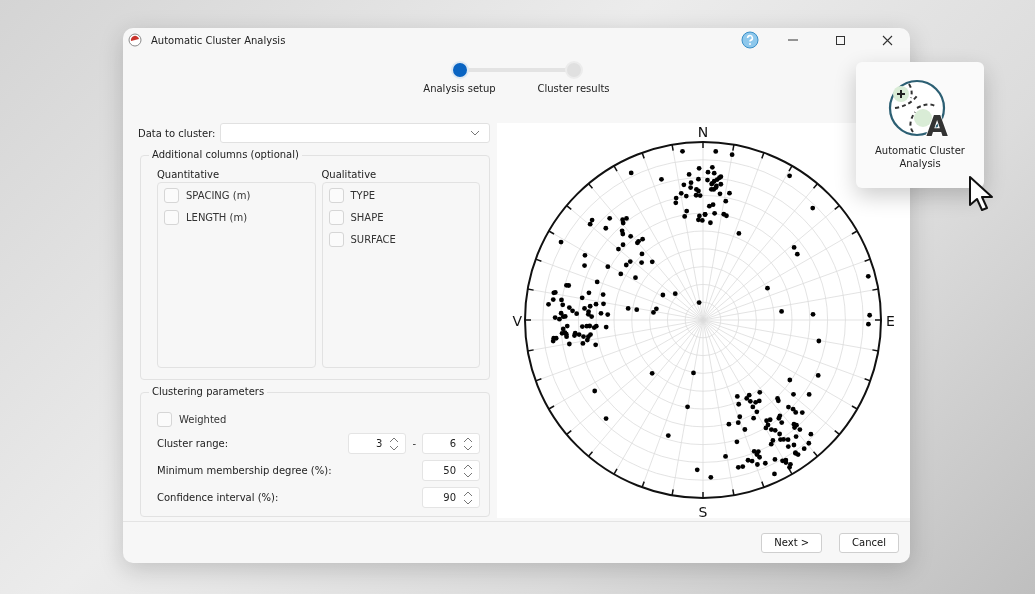 This screenshot has width=1035, height=594. I want to click on close-icon, so click(887, 40).